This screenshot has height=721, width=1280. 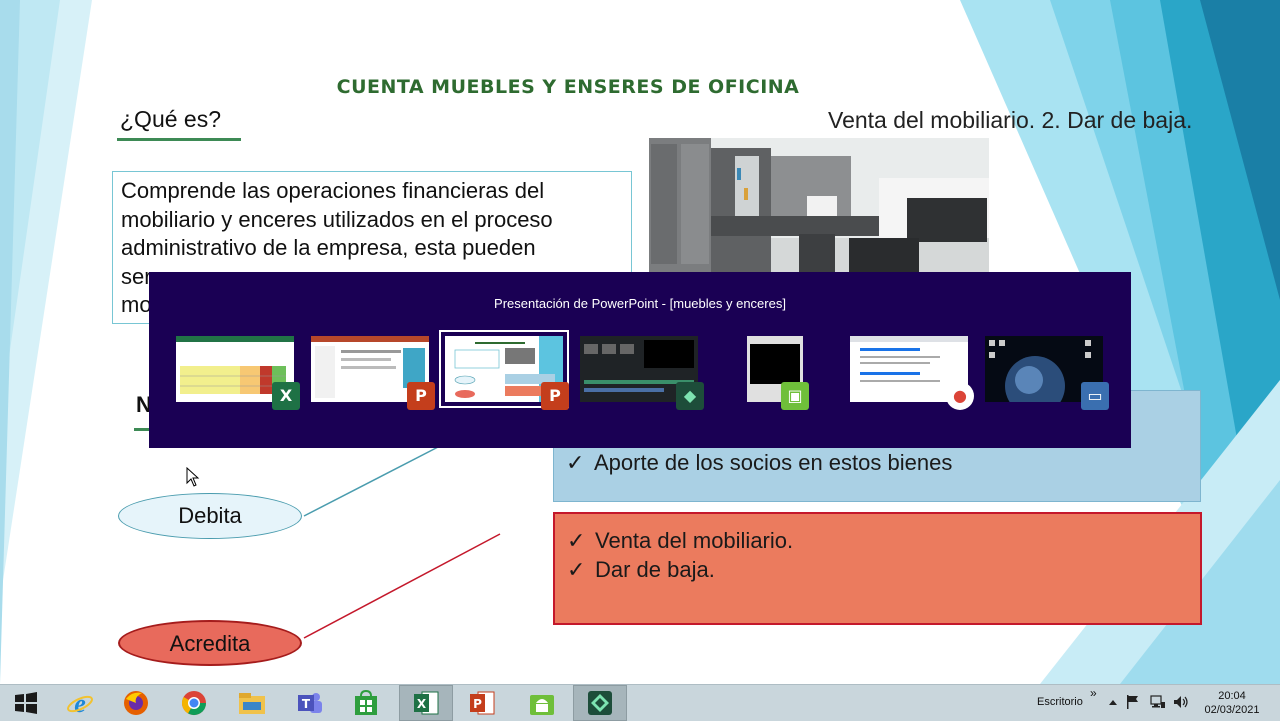 I want to click on taskbar-powerpoint: P, so click(x=482, y=703).